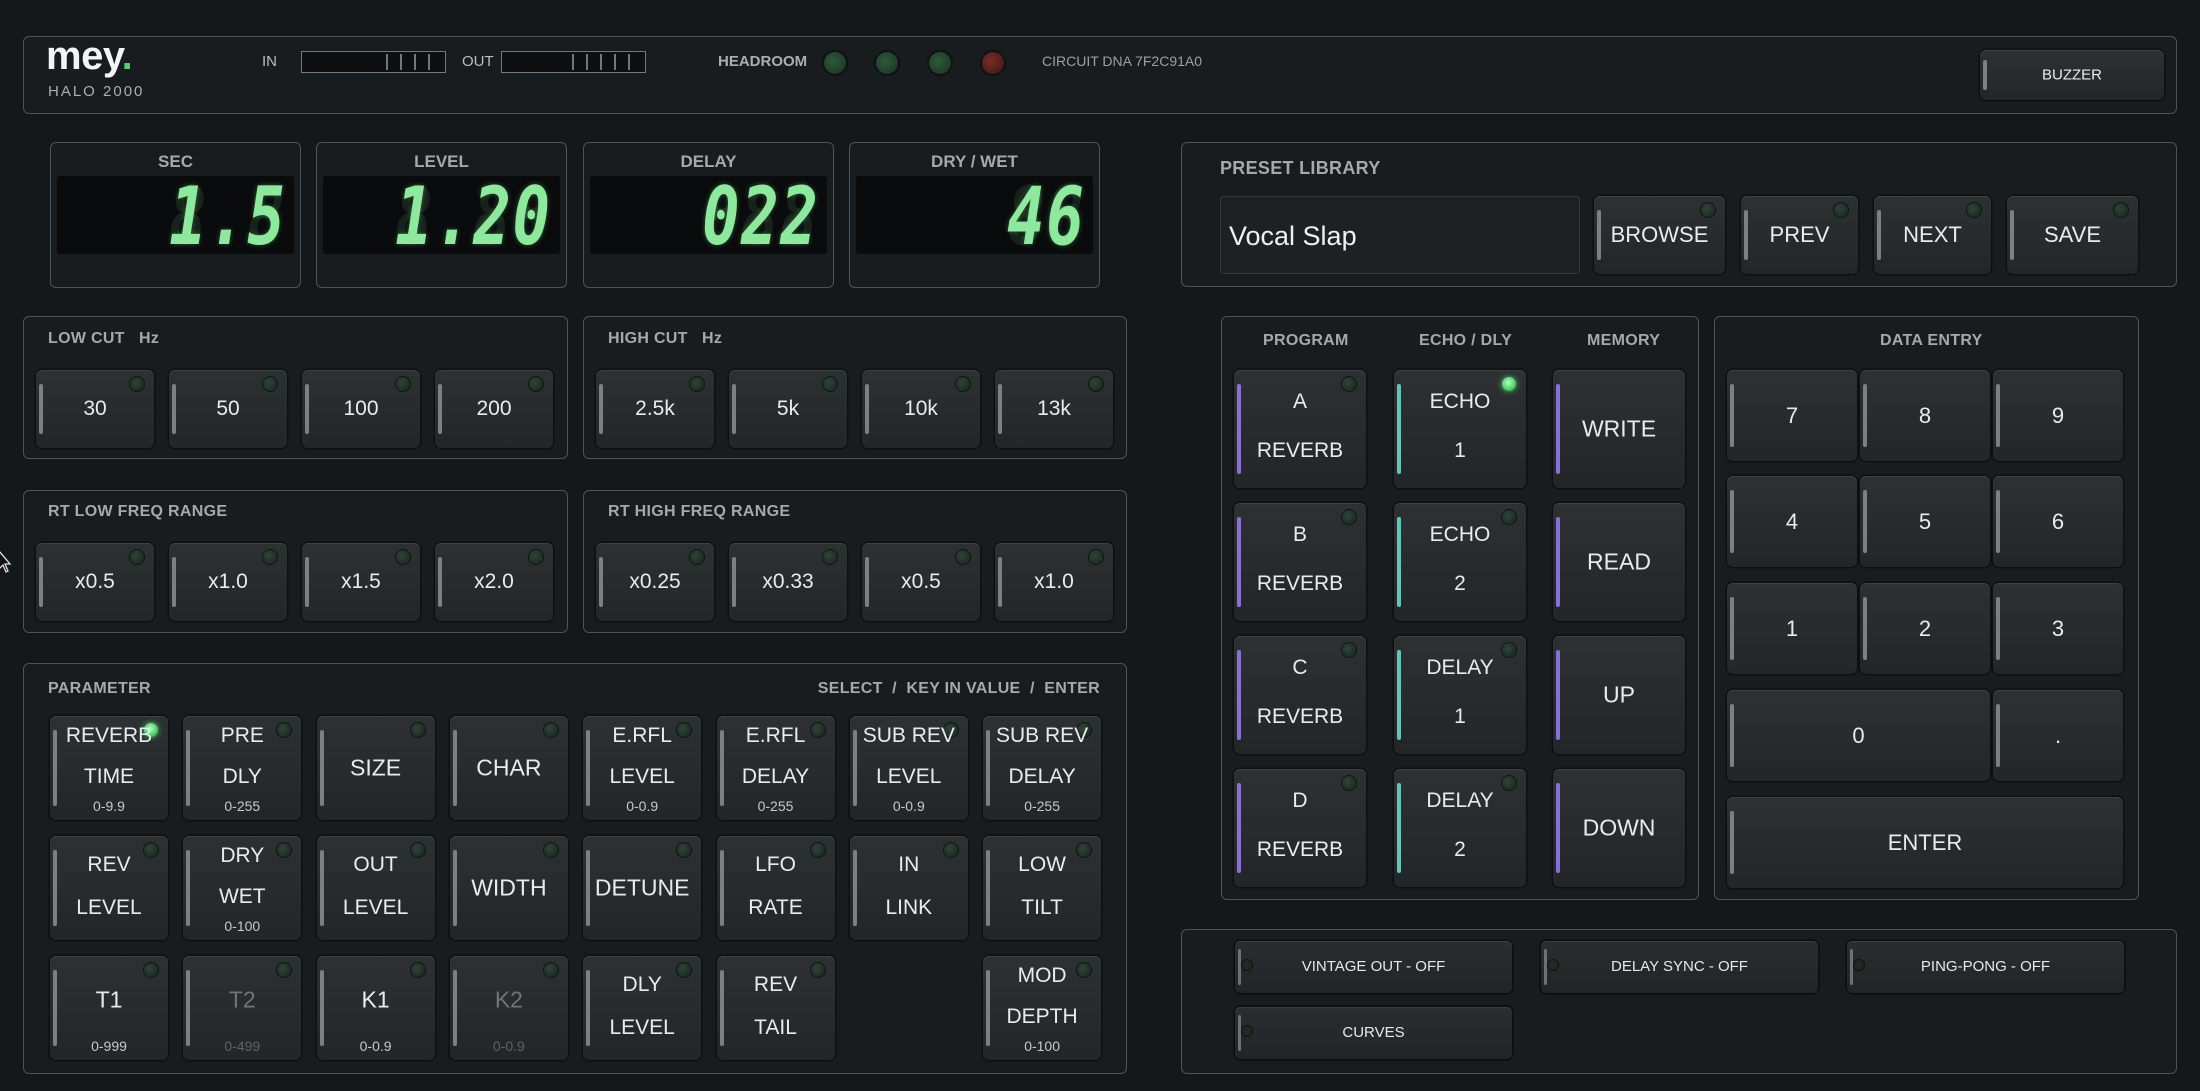 The image size is (2200, 1091). I want to click on button-label-line2: 2, so click(1460, 850).